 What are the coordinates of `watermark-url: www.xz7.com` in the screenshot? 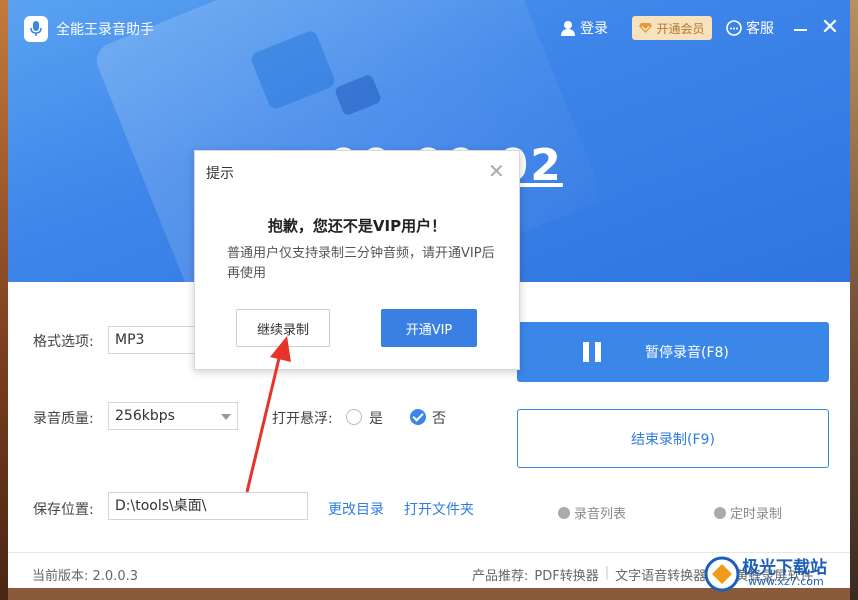 It's located at (786, 581).